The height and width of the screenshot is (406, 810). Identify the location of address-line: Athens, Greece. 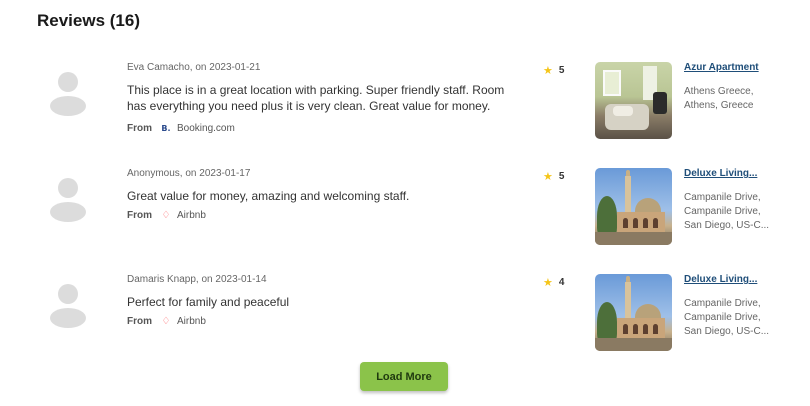
(719, 105).